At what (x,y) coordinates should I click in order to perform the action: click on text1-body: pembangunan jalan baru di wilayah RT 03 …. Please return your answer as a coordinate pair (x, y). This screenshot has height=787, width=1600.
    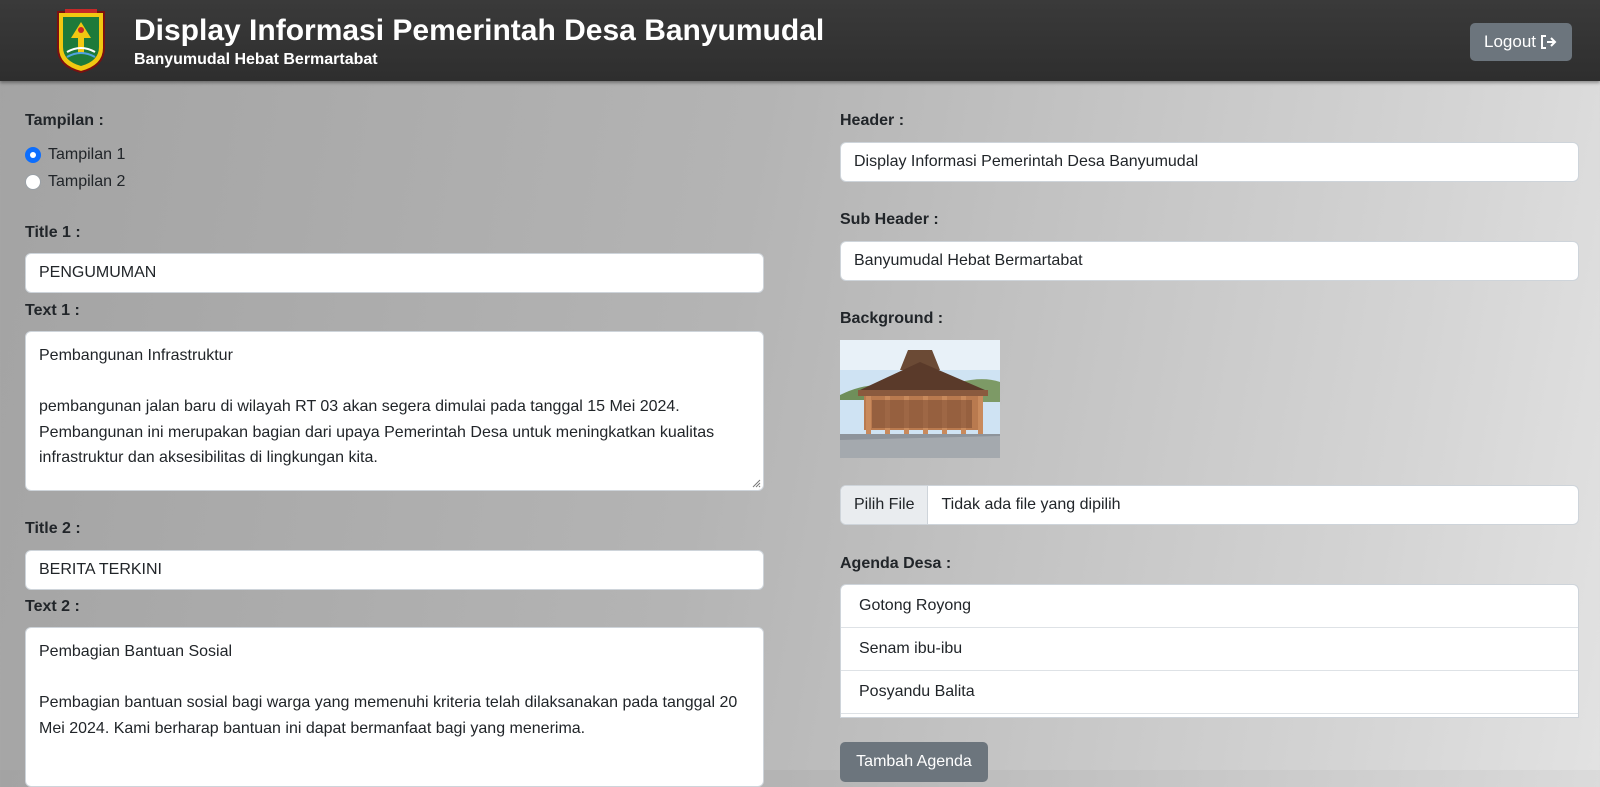
    Looking at the image, I should click on (377, 432).